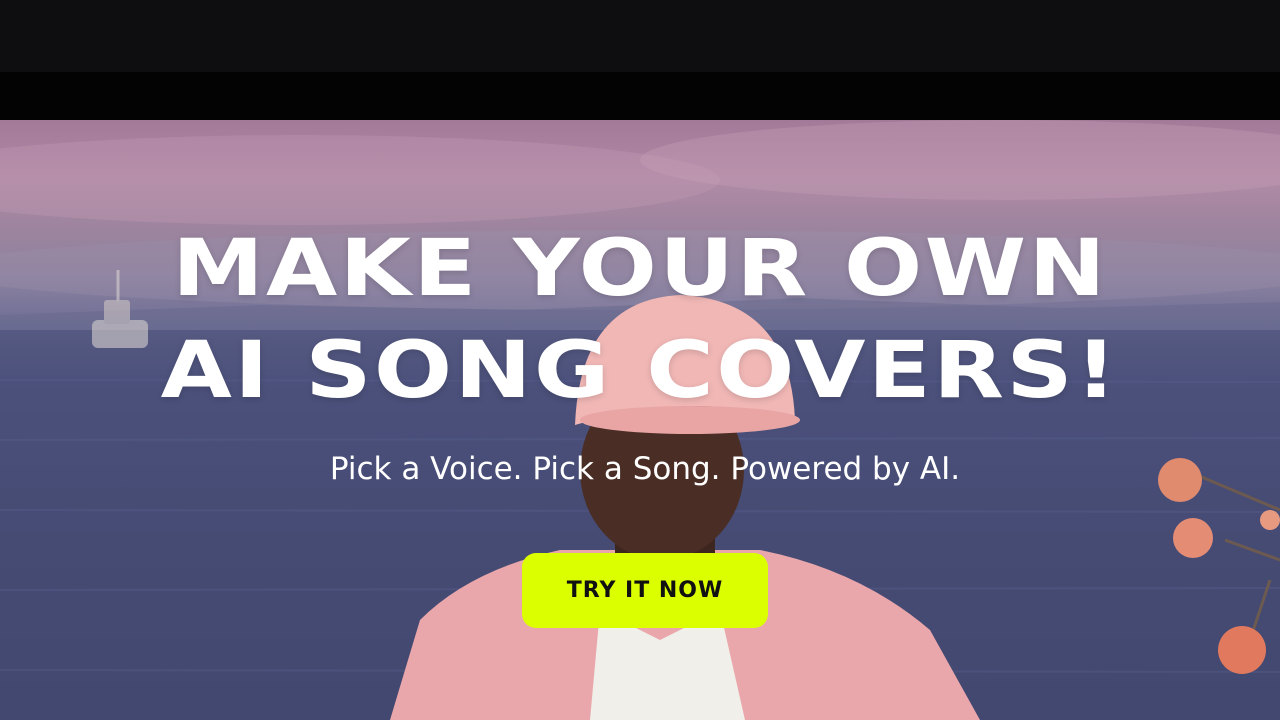  Describe the element at coordinates (645, 590) in the screenshot. I see `try-it-now-button: TRY IT NOW` at that location.